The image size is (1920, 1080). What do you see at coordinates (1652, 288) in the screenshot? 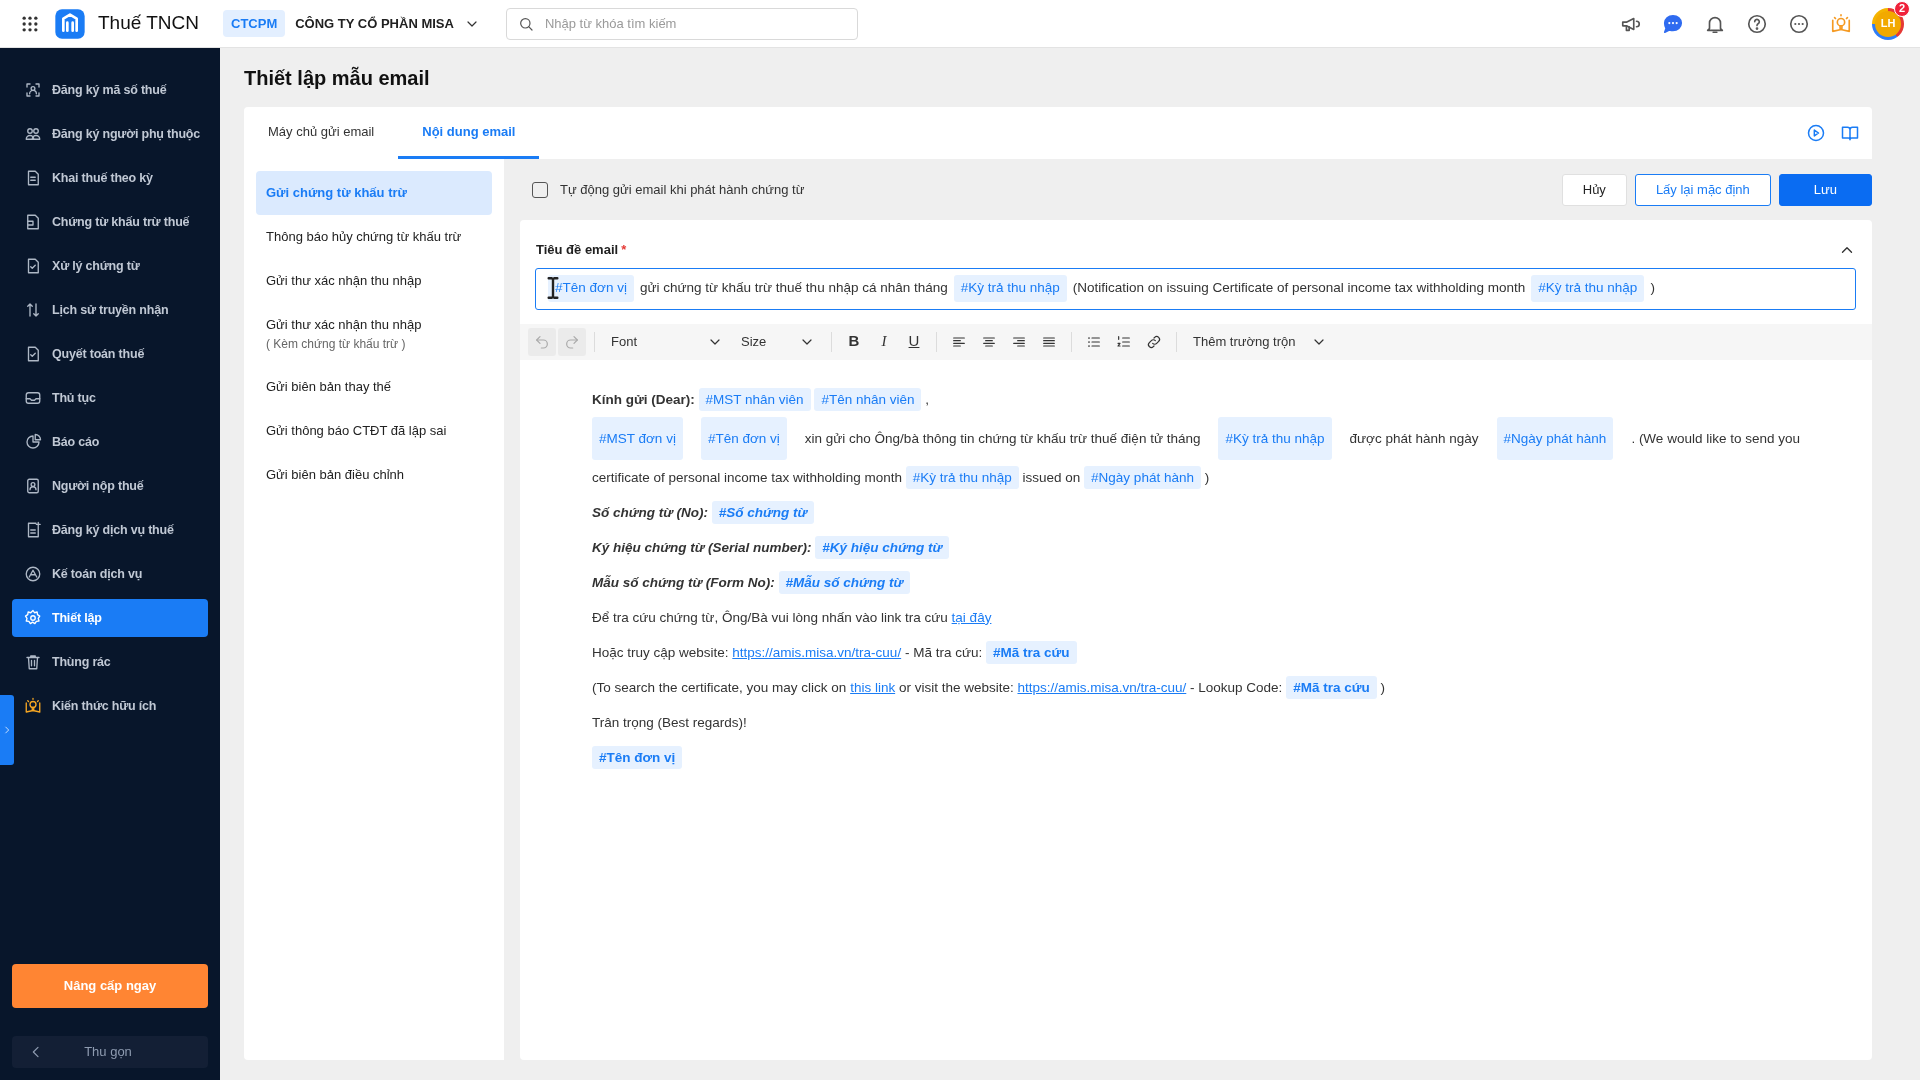
I see `subject-text: )` at bounding box center [1652, 288].